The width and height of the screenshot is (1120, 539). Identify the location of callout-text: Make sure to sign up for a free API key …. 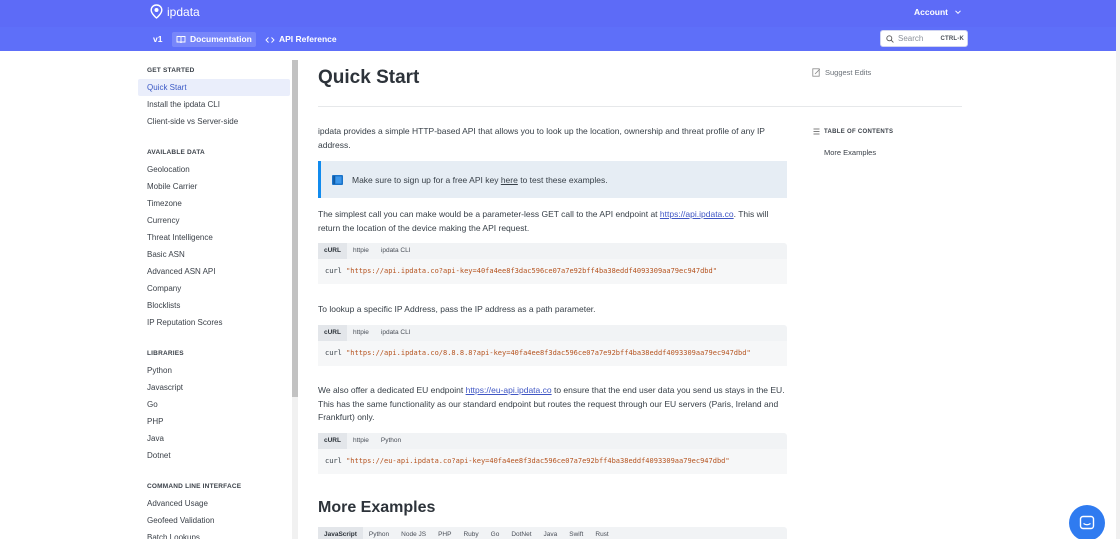
(480, 180).